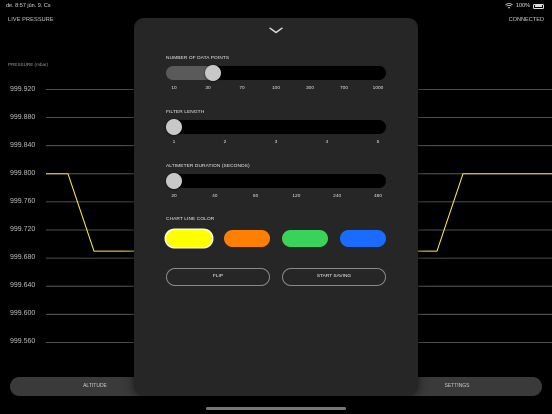 This screenshot has height=414, width=552. What do you see at coordinates (276, 30) in the screenshot?
I see `chevron-down-icon` at bounding box center [276, 30].